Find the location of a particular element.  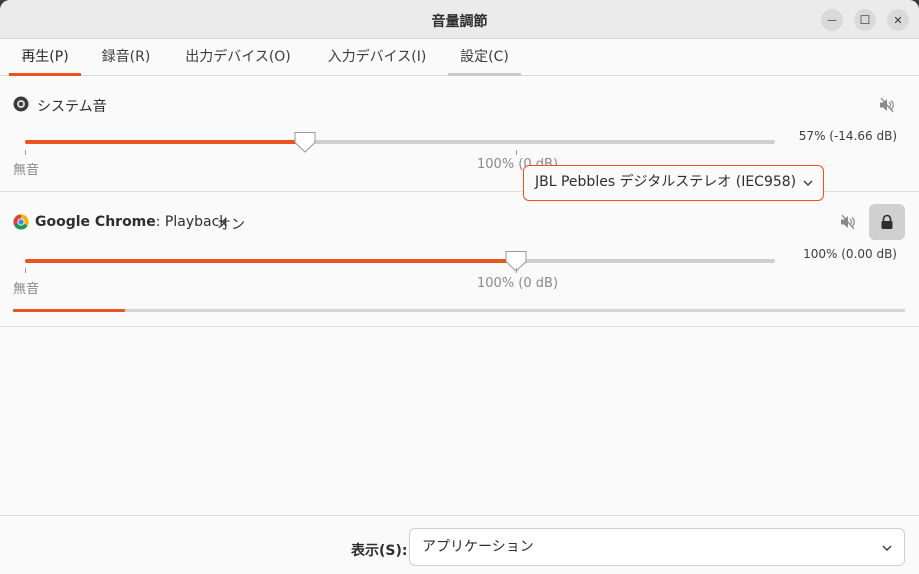

tab-output-devices-label: 出力デバイス(O) is located at coordinates (238, 57).